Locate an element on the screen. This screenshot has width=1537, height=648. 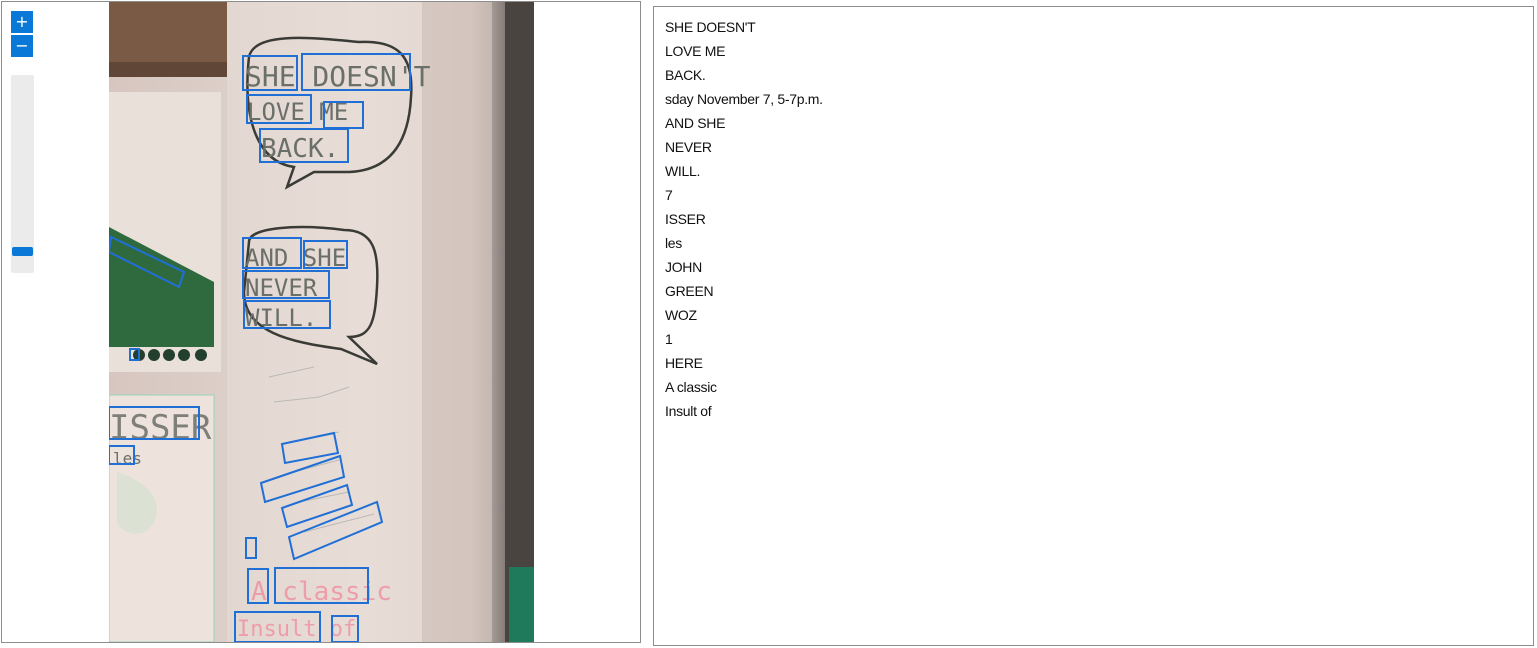
text-line: GREEN is located at coordinates (689, 291).